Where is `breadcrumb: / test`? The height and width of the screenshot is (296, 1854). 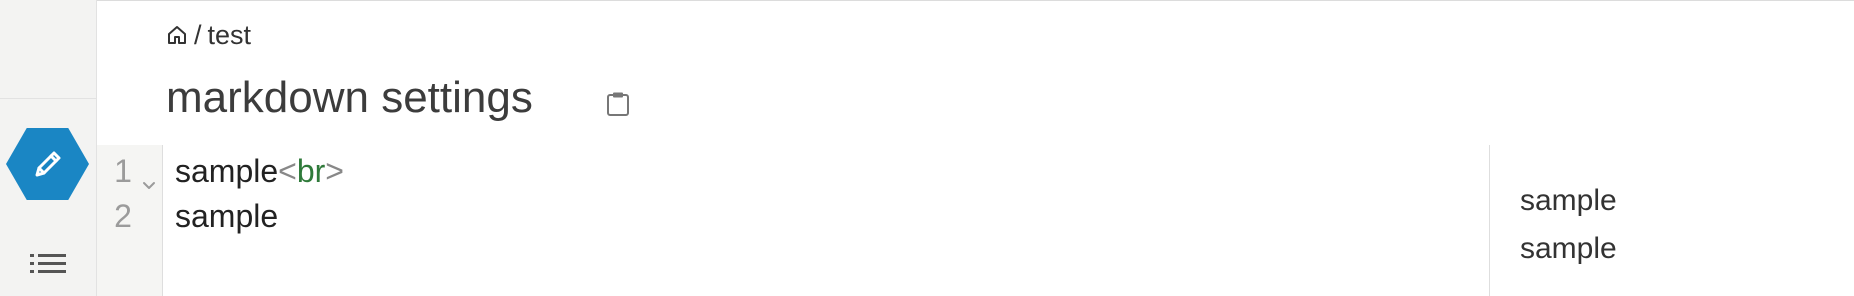
breadcrumb: / test is located at coordinates (208, 35).